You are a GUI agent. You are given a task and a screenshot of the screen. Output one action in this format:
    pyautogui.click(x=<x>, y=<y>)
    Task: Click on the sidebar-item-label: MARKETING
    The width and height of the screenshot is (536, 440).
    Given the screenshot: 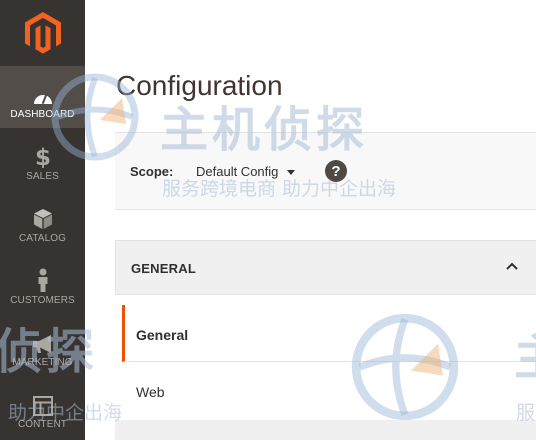 What is the action you would take?
    pyautogui.click(x=42, y=362)
    